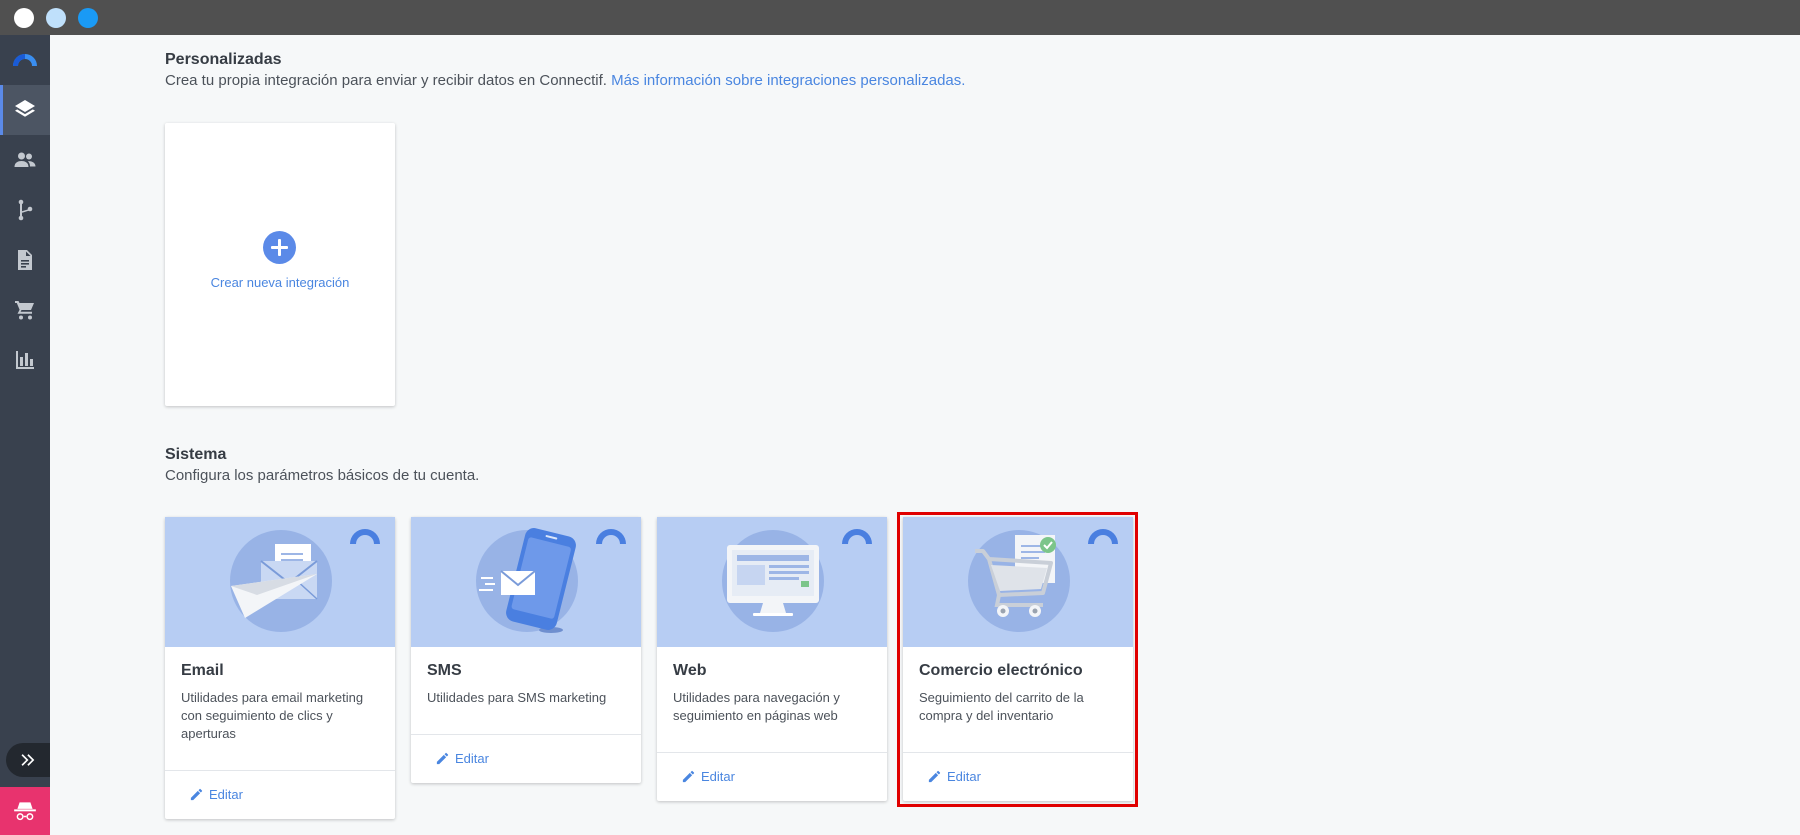 This screenshot has width=1800, height=835. I want to click on sidebar-item-integrations, so click(25, 110).